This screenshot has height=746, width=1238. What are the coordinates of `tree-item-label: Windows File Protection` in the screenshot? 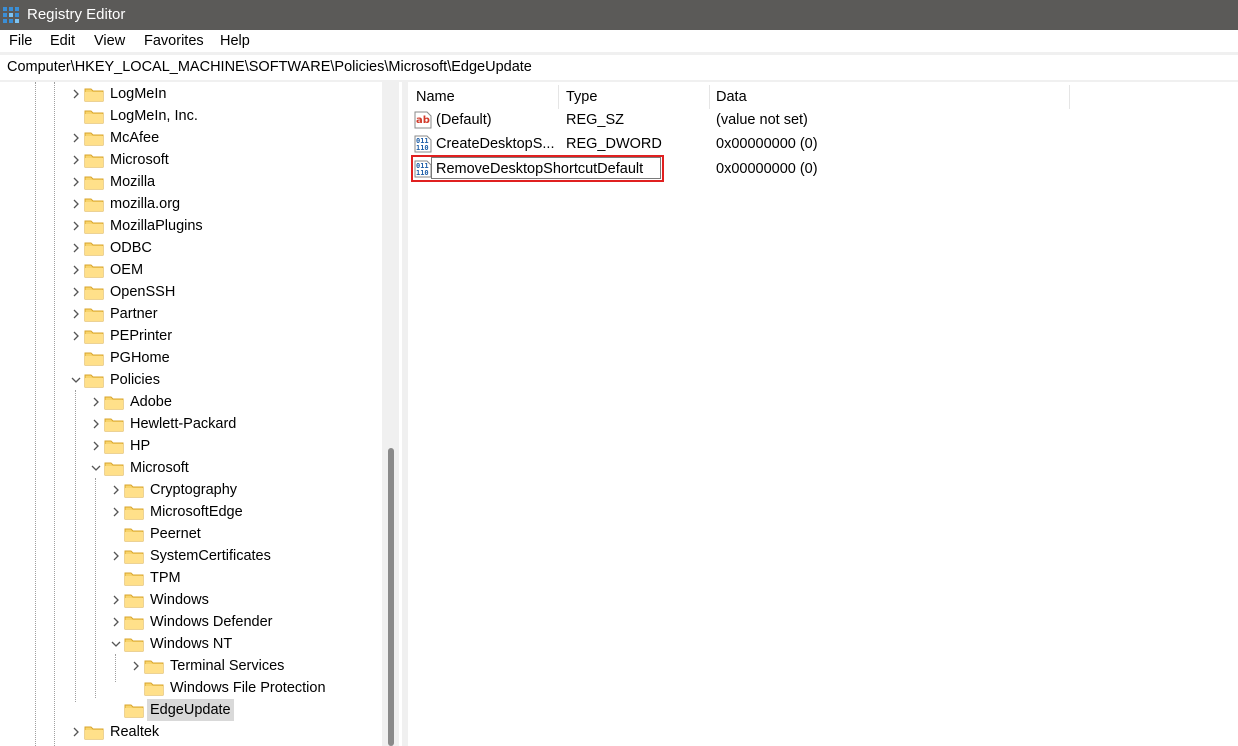 It's located at (248, 688).